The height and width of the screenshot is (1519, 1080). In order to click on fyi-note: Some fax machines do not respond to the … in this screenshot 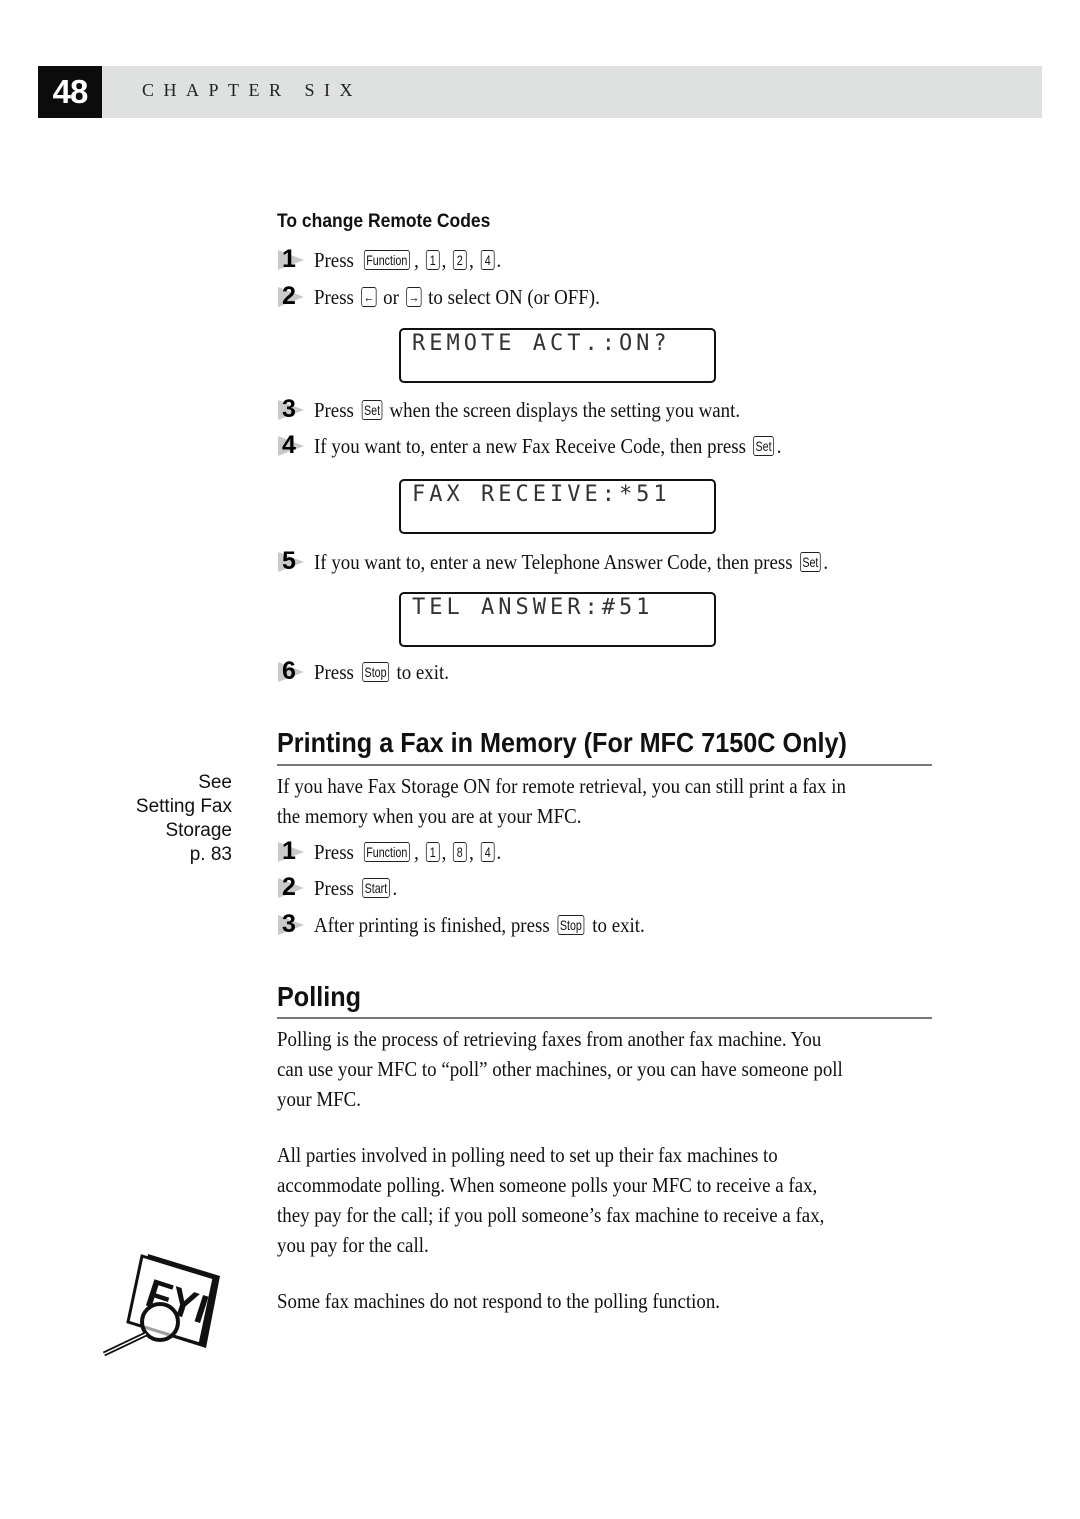, I will do `click(499, 1301)`.